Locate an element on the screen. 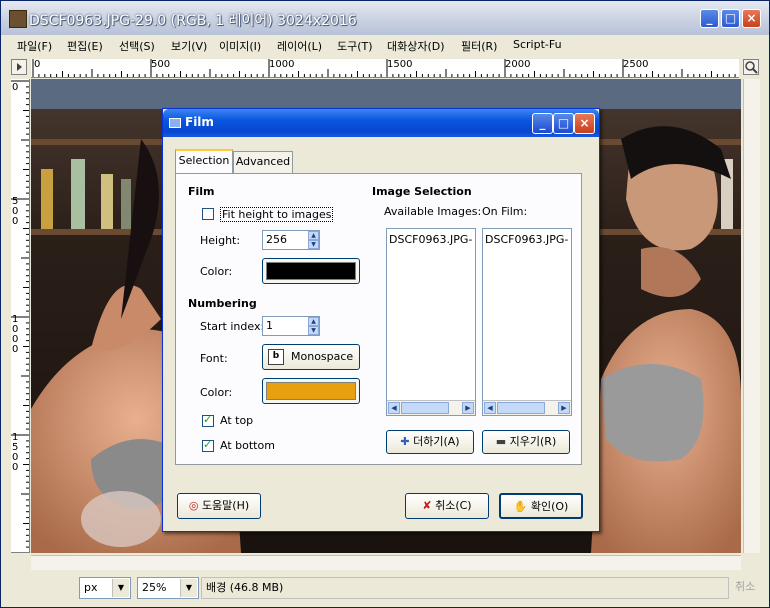 This screenshot has height=608, width=770. ok-button: ✋ 확인(O) is located at coordinates (541, 506).